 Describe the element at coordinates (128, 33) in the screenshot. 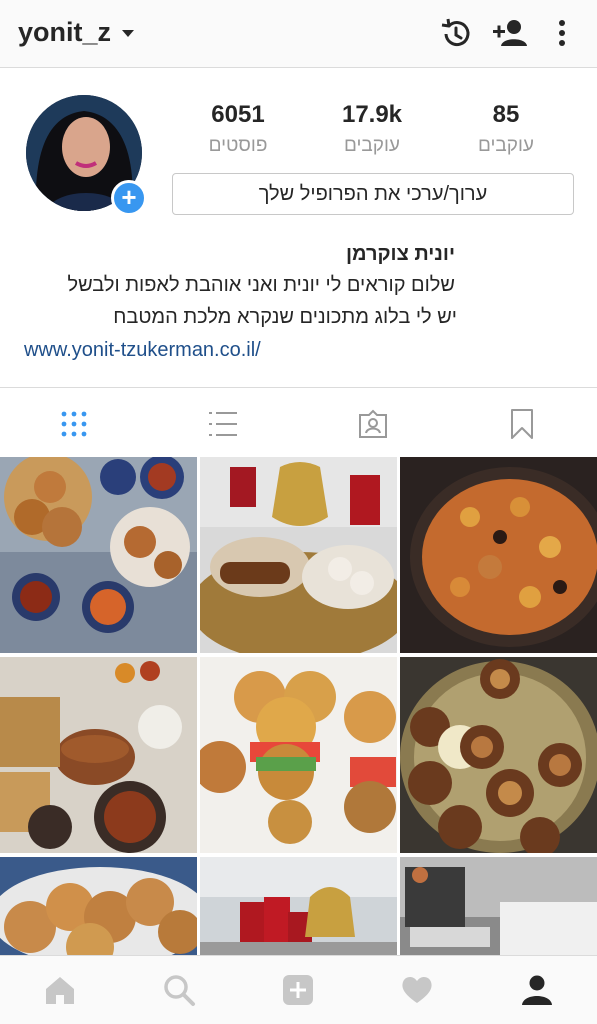

I see `caret-down-icon` at that location.